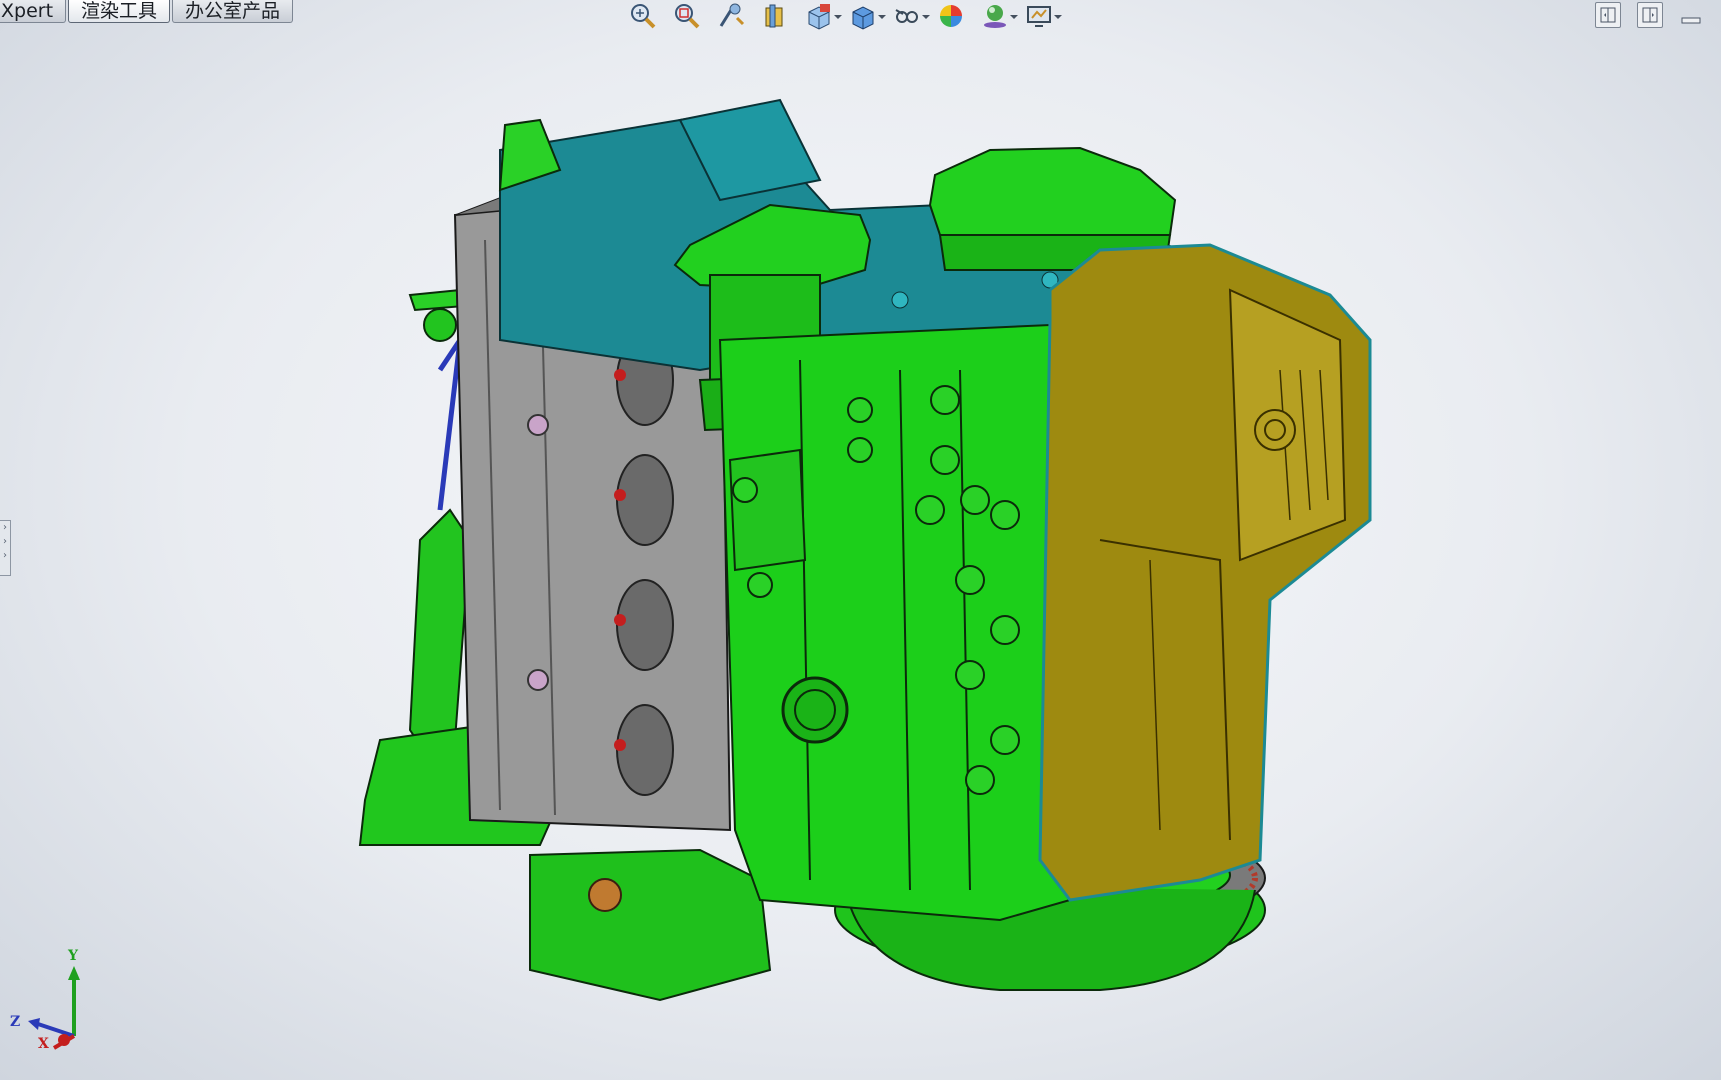 This screenshot has width=1721, height=1080. I want to click on window-controls, so click(1649, 15).